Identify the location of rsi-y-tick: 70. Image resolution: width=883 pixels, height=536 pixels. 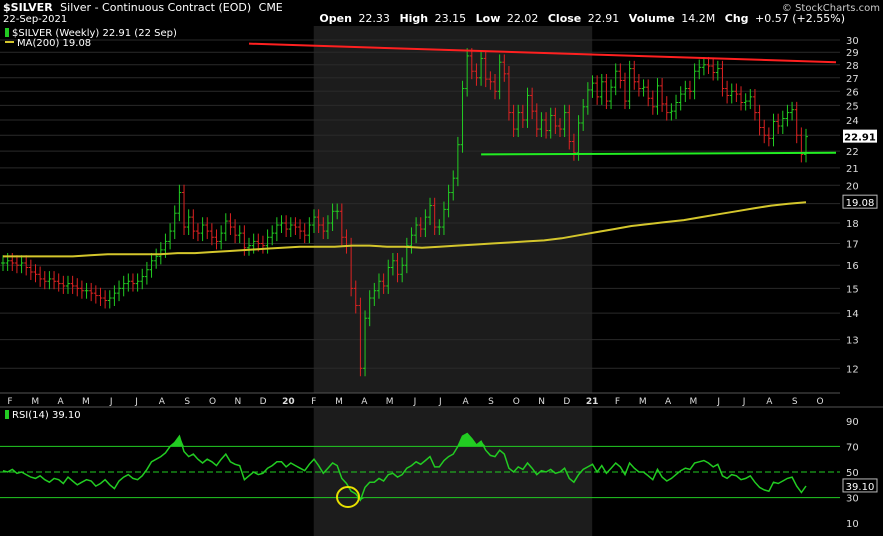
(852, 447).